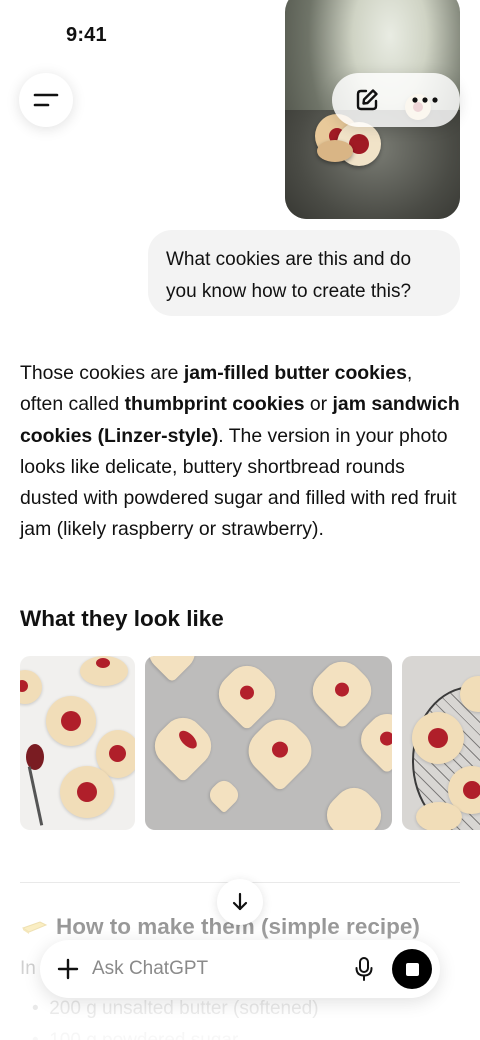 This screenshot has height=1040, width=480. I want to click on mic-button, so click(364, 969).